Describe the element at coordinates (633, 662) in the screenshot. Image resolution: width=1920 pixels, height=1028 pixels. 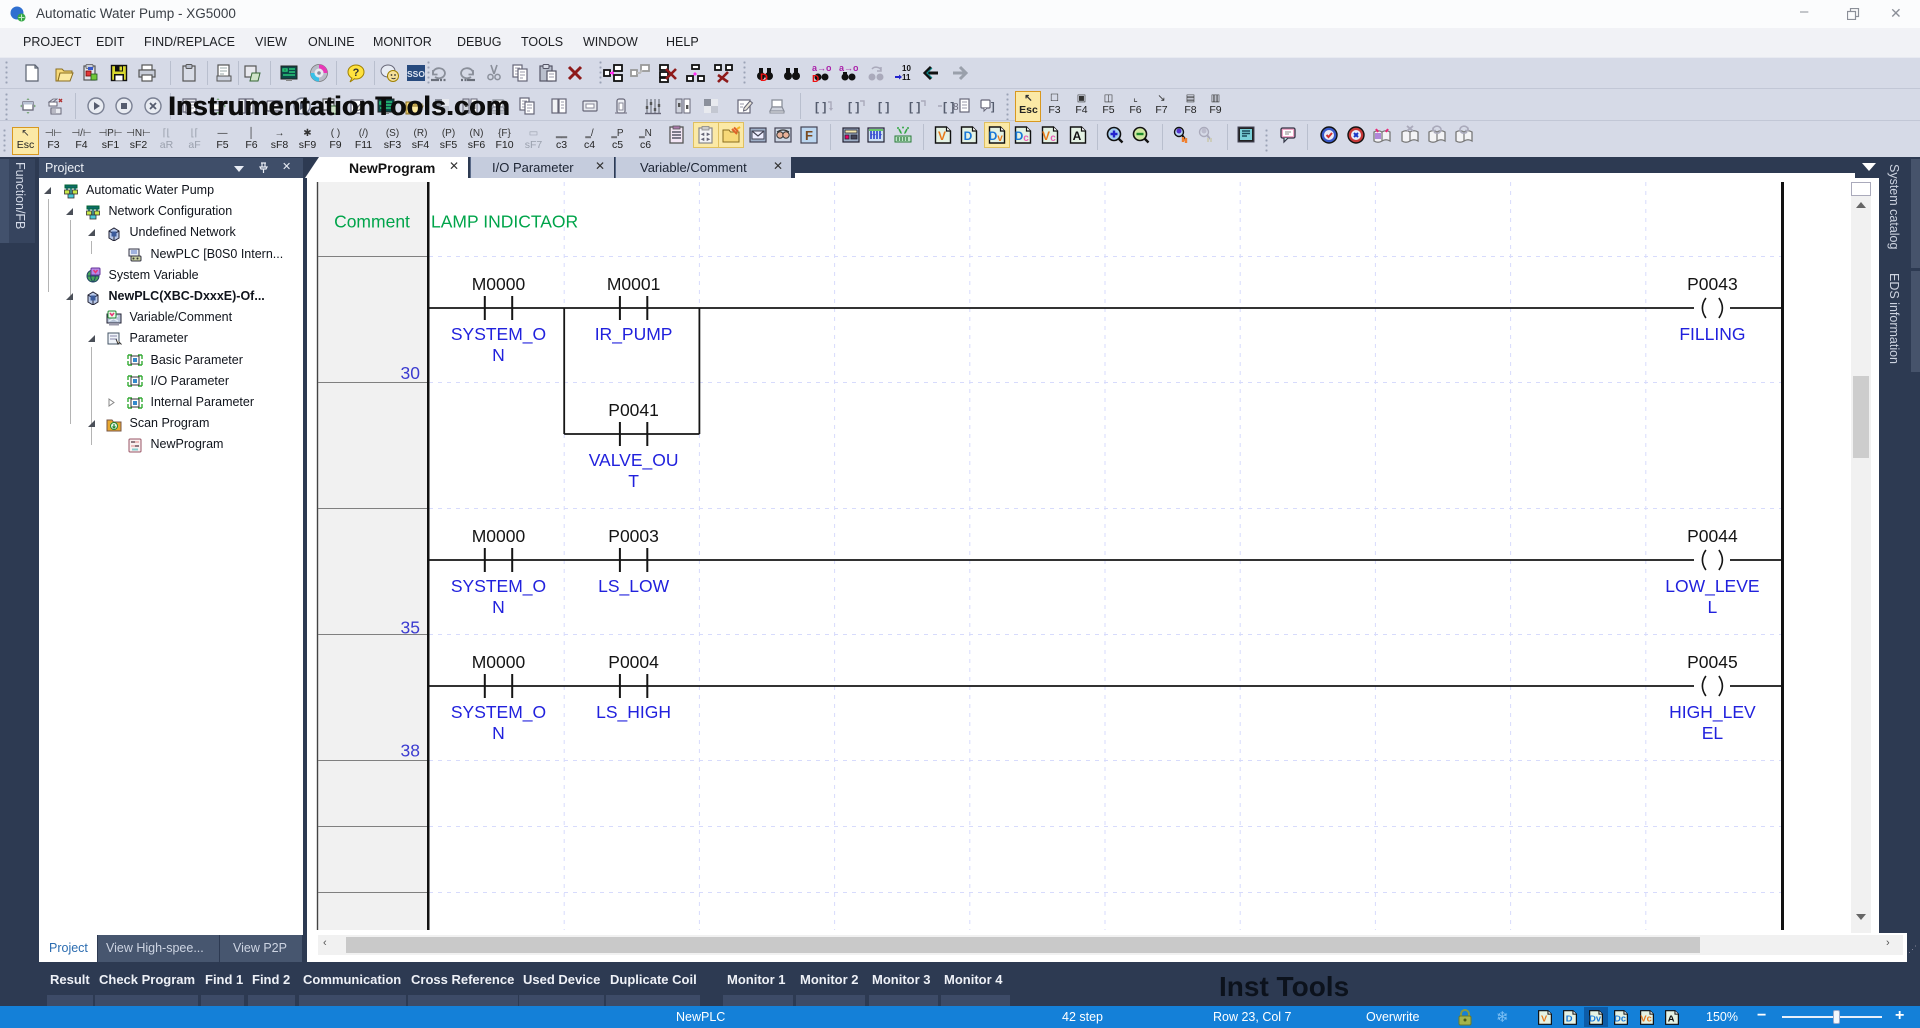
I see `svg-text: P0004` at that location.